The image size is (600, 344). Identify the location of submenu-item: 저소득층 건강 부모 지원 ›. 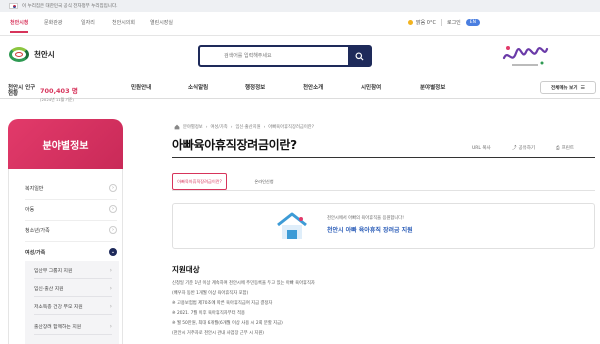
(73, 307).